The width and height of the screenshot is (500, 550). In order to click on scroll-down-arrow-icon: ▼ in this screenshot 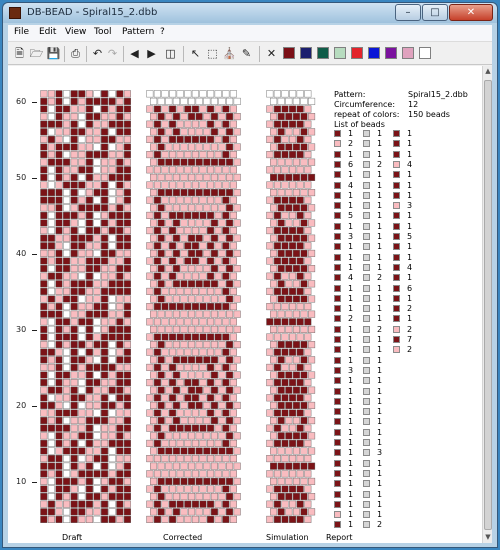, I will do `click(488, 537)`.